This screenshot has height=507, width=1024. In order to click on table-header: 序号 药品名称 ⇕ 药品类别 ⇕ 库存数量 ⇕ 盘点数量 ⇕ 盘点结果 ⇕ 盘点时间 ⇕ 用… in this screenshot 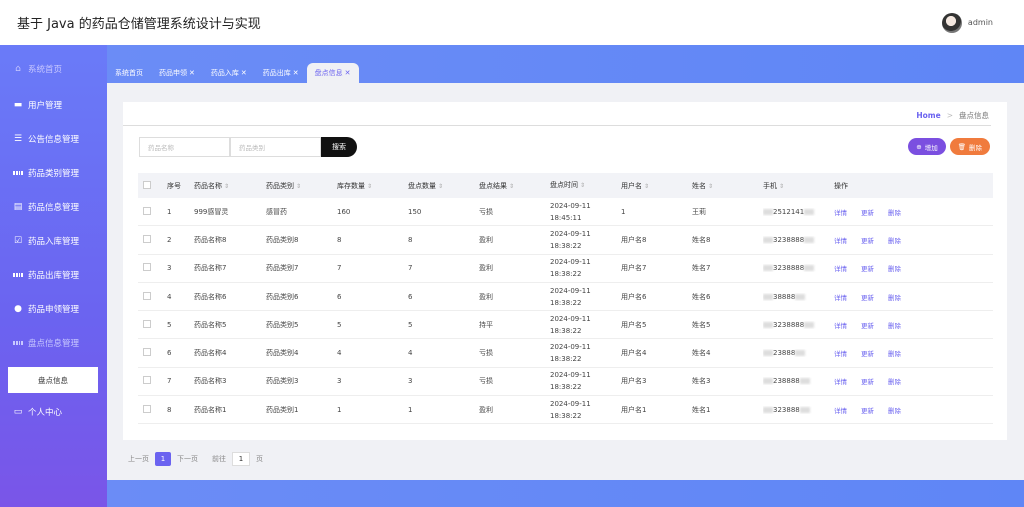, I will do `click(565, 185)`.